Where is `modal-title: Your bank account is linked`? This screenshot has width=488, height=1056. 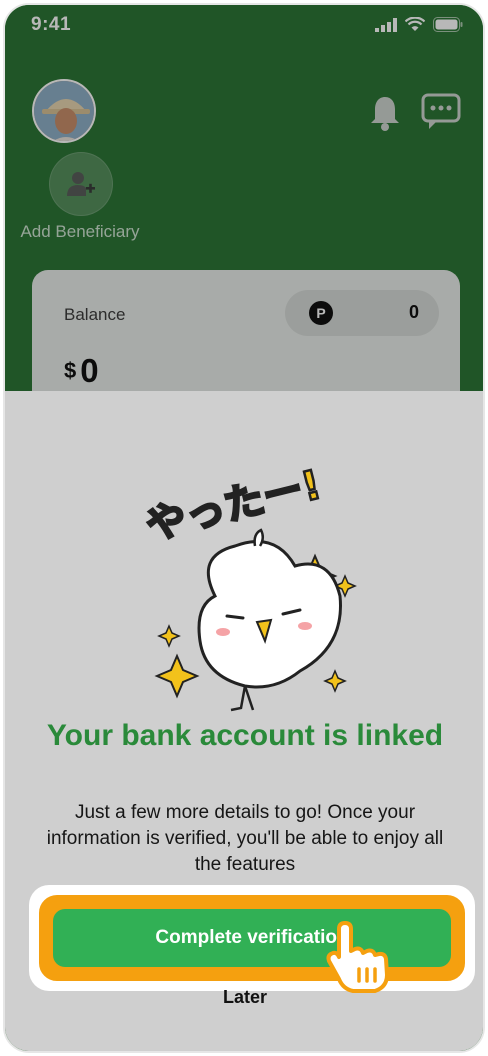 modal-title: Your bank account is linked is located at coordinates (245, 735).